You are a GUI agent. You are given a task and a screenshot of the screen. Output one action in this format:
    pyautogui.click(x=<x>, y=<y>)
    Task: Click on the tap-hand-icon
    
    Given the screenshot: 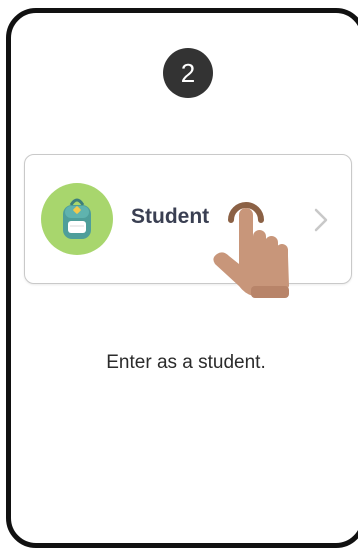 What is the action you would take?
    pyautogui.click(x=251, y=250)
    